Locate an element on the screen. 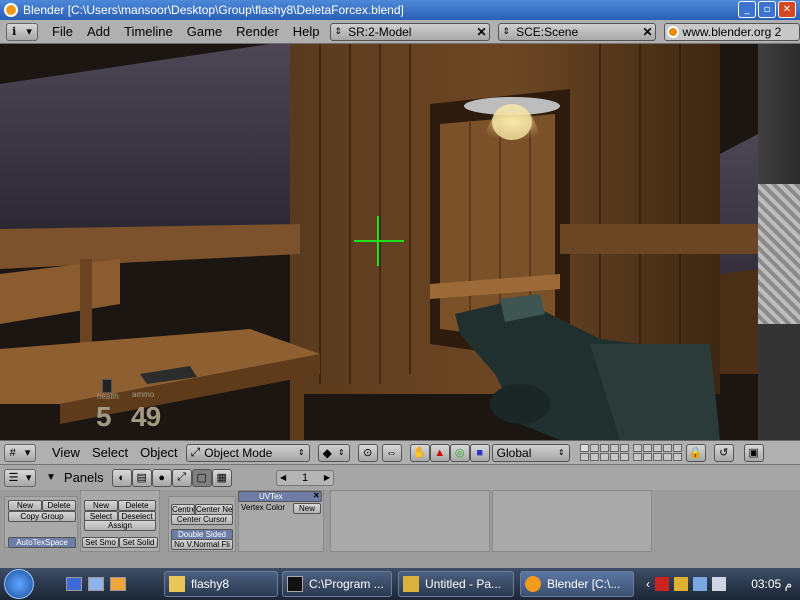 This screenshot has width=800, height=600. network-icon is located at coordinates (700, 584).